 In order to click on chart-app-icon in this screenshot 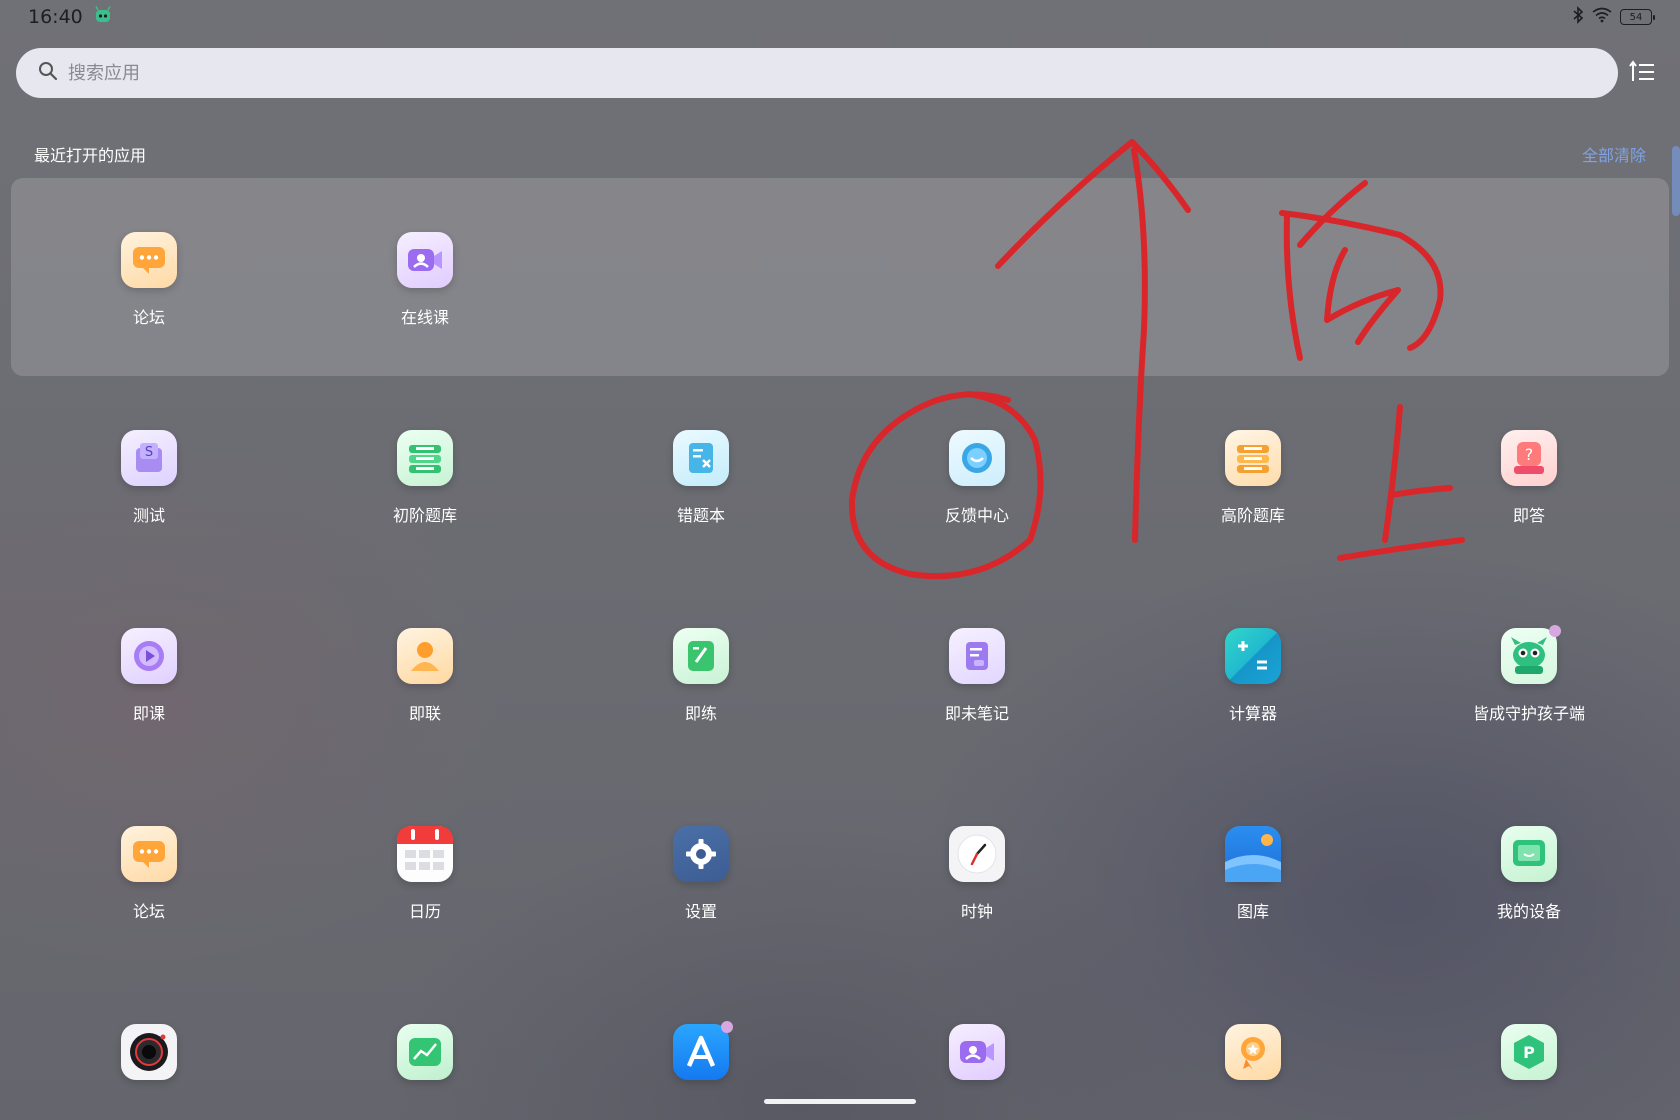, I will do `click(425, 1052)`.